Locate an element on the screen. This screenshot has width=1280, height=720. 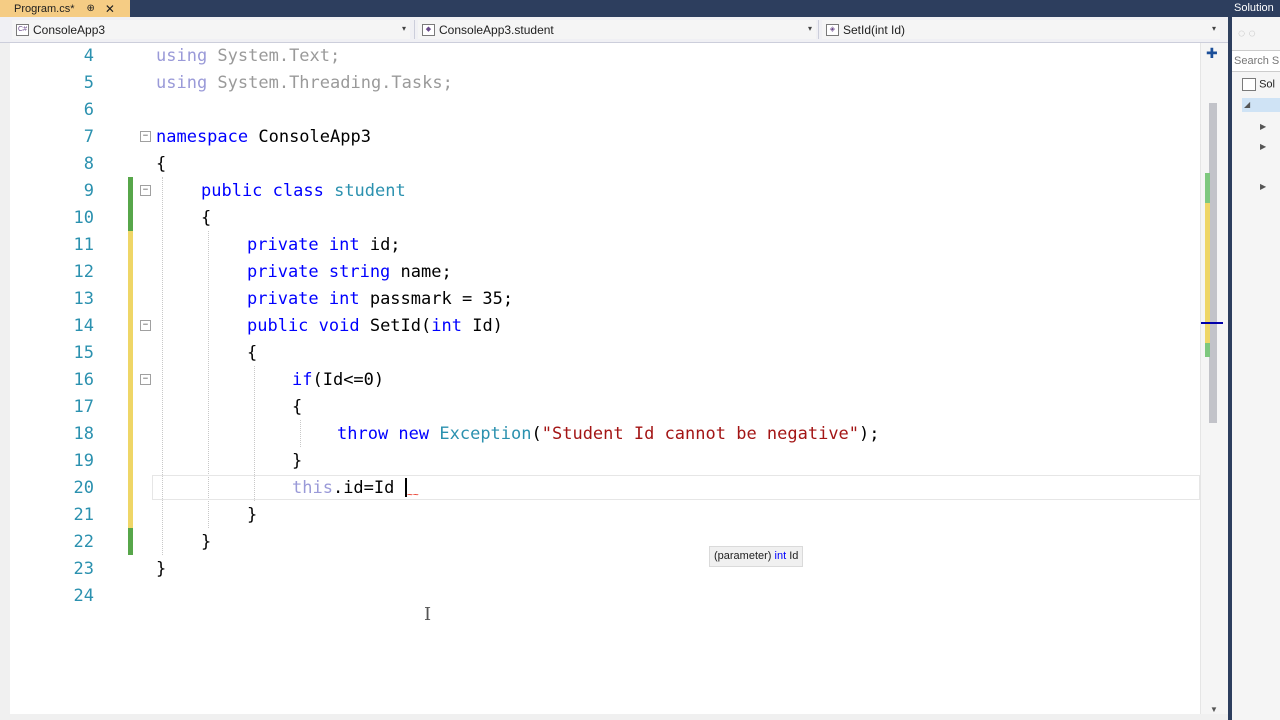
document-tab-bar is located at coordinates (614, 8).